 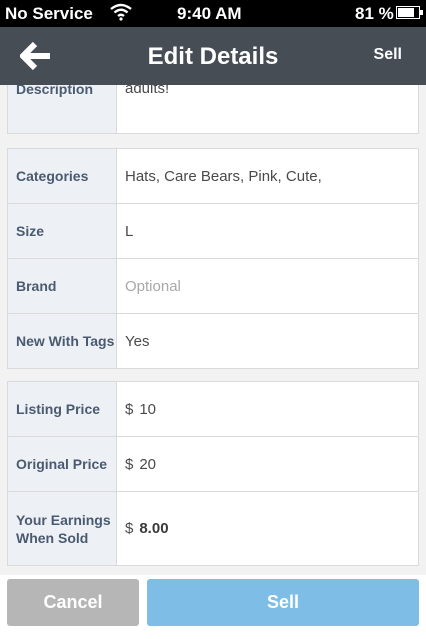 What do you see at coordinates (62, 341) in the screenshot?
I see `new-with-tags-label: New With Tags` at bounding box center [62, 341].